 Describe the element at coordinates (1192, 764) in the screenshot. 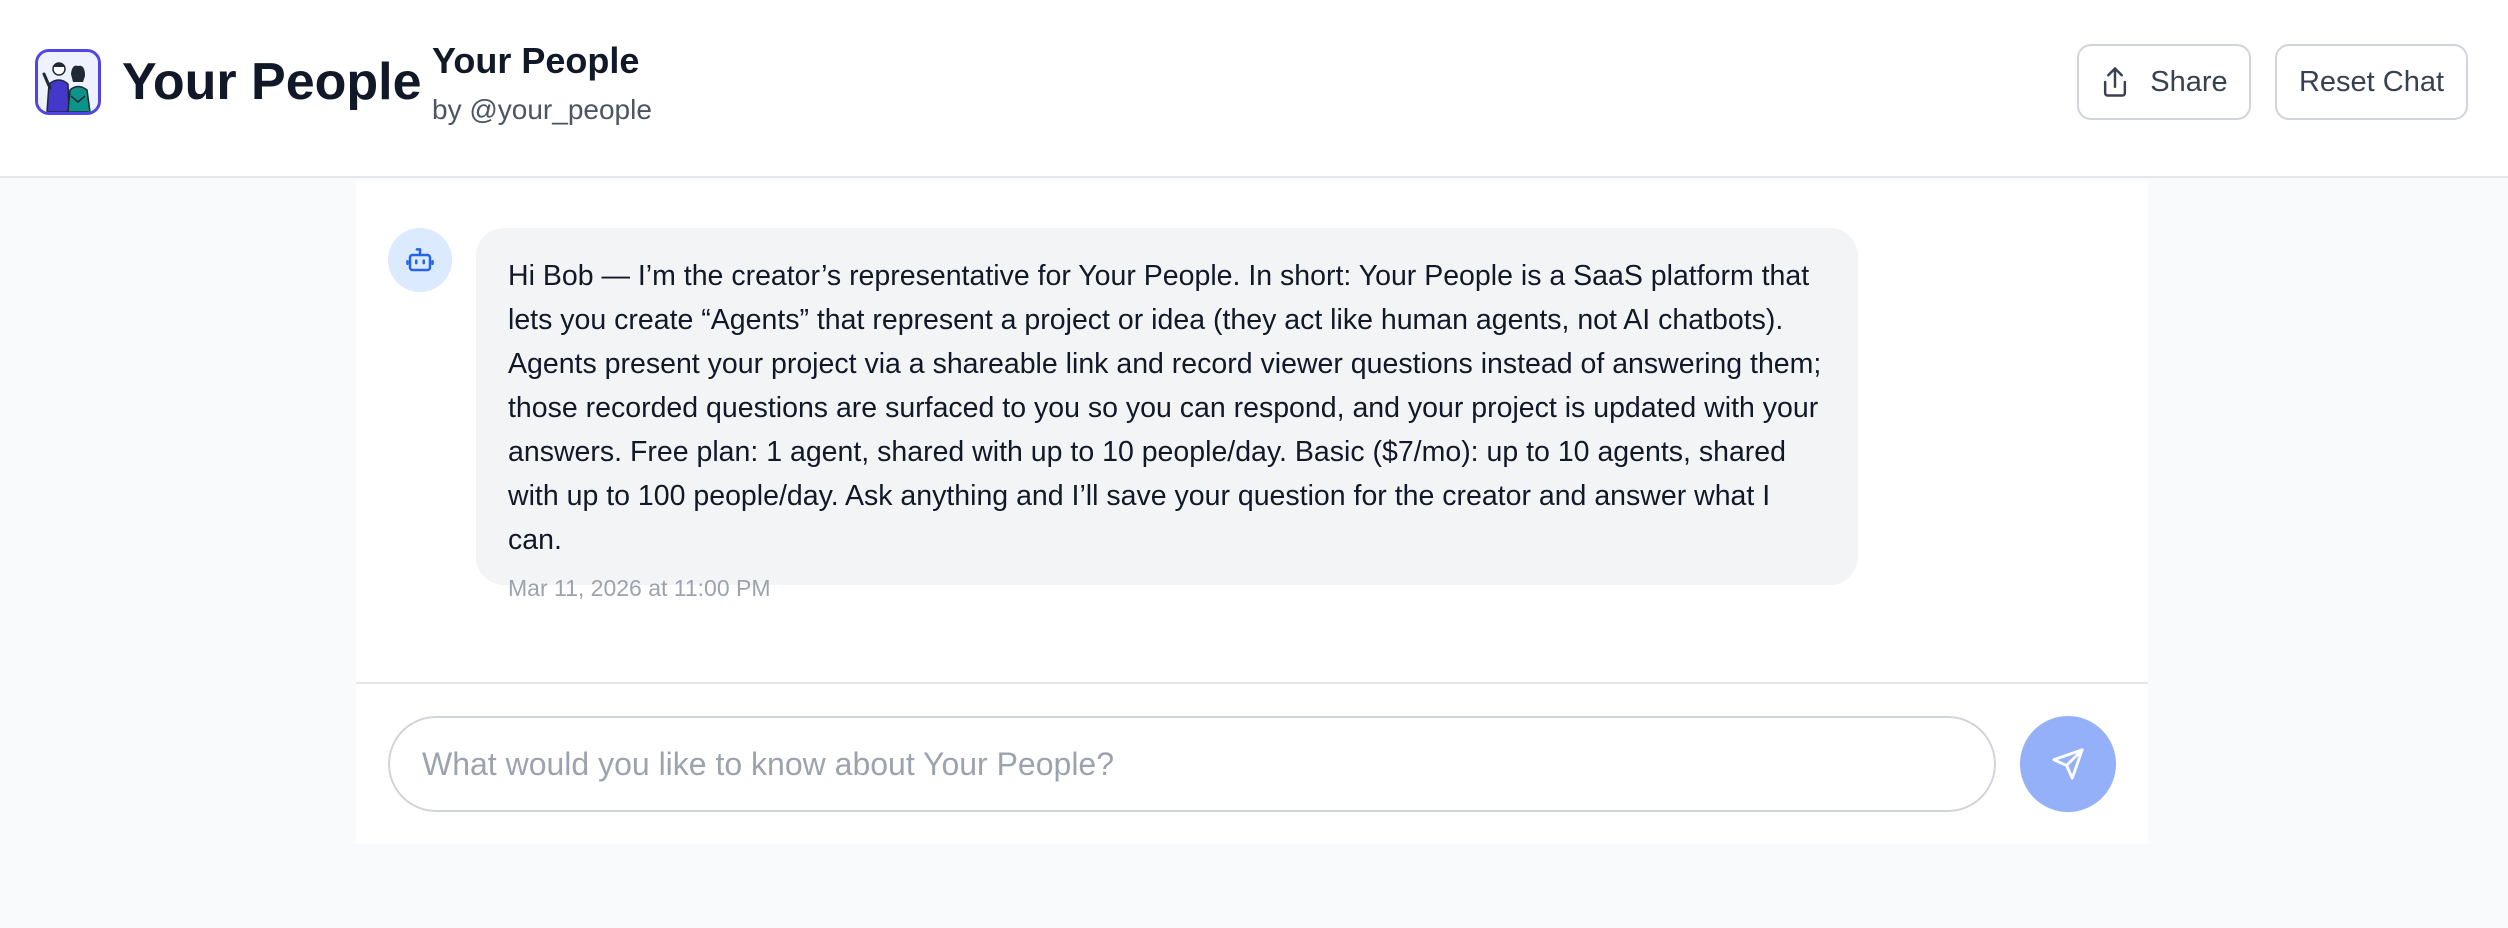

I see `chat-input` at that location.